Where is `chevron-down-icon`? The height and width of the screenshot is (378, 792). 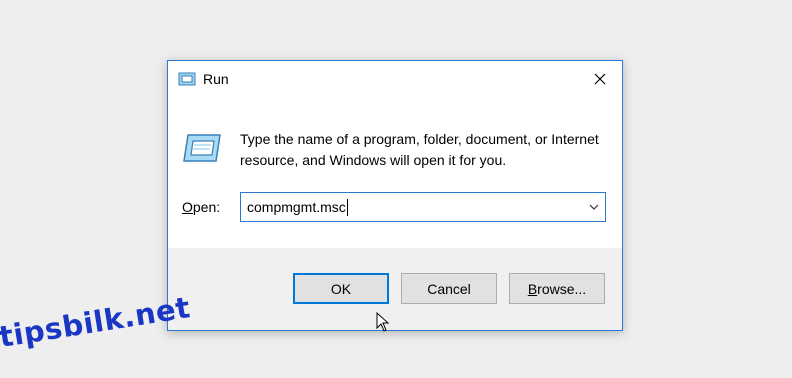 chevron-down-icon is located at coordinates (594, 207).